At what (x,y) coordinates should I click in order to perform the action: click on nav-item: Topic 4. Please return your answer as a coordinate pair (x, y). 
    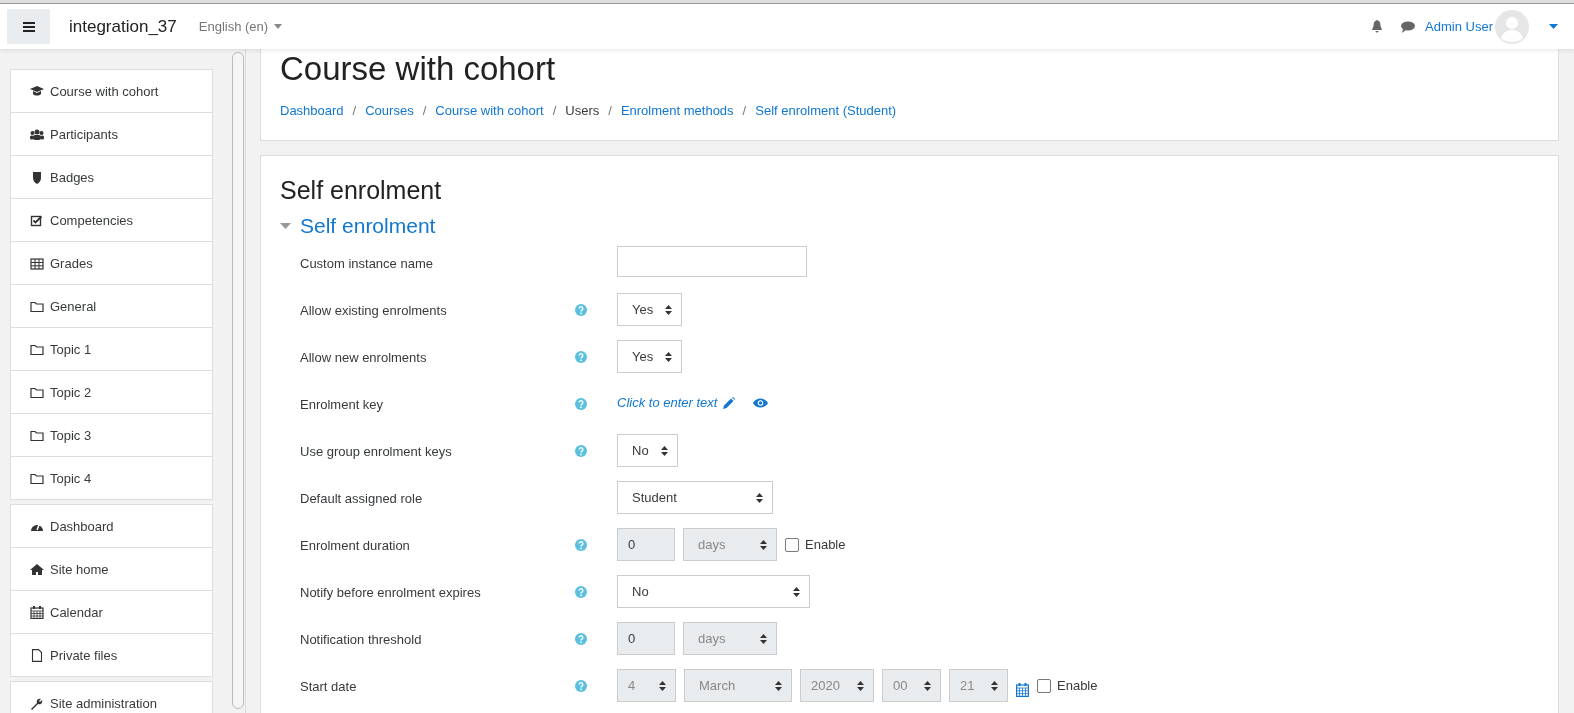
    Looking at the image, I should click on (111, 478).